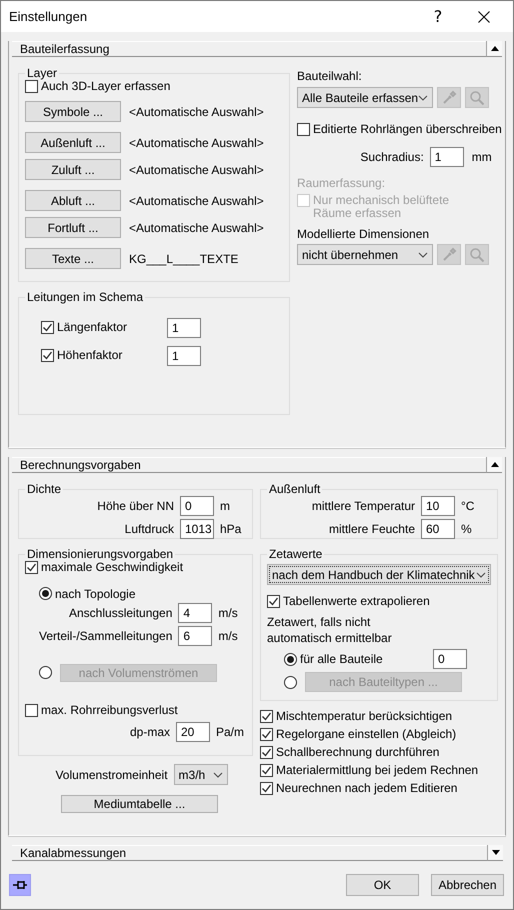 Image resolution: width=514 pixels, height=910 pixels. What do you see at coordinates (73, 853) in the screenshot?
I see `section-title: Kanalabmessungen` at bounding box center [73, 853].